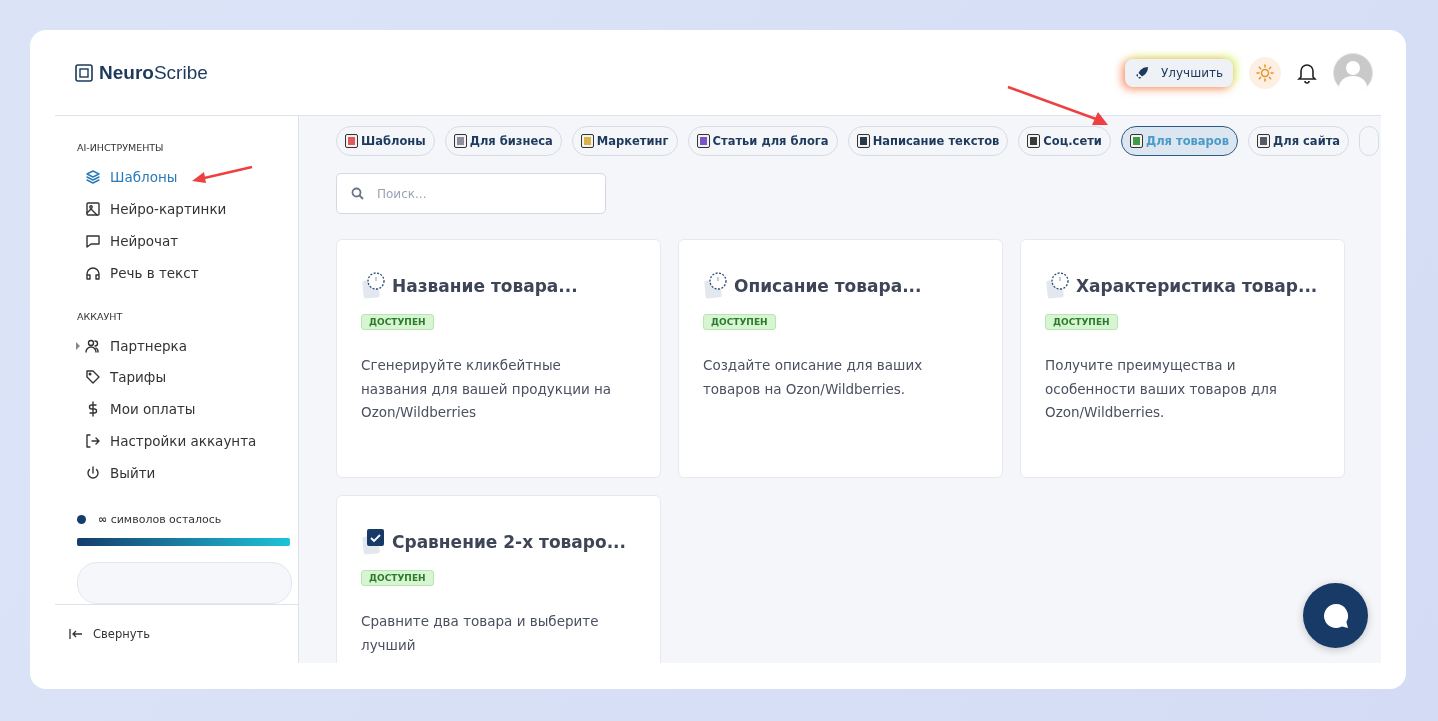 The height and width of the screenshot is (721, 1438). Describe the element at coordinates (487, 389) in the screenshot. I see `card-description: Сгенерируйте кликбейтные названия для вашей продукции на Ozon/Wildberries` at that location.